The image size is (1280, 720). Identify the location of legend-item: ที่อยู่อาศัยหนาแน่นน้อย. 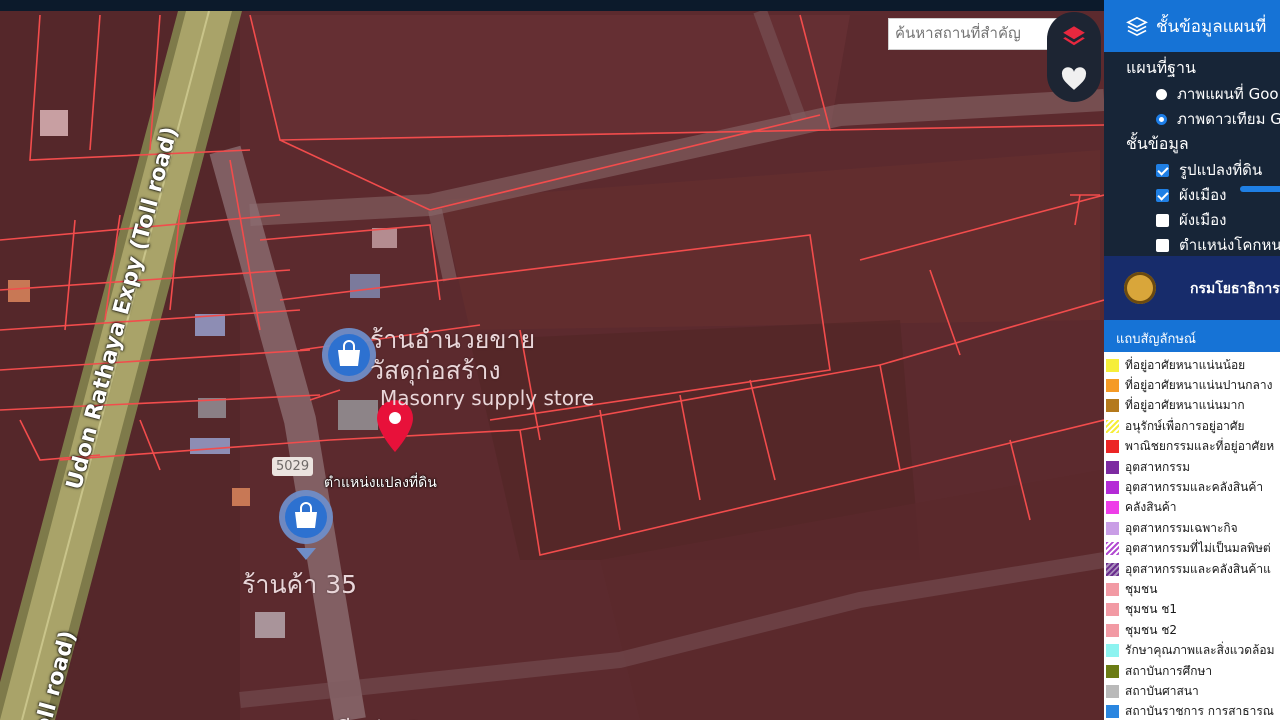
(1192, 365).